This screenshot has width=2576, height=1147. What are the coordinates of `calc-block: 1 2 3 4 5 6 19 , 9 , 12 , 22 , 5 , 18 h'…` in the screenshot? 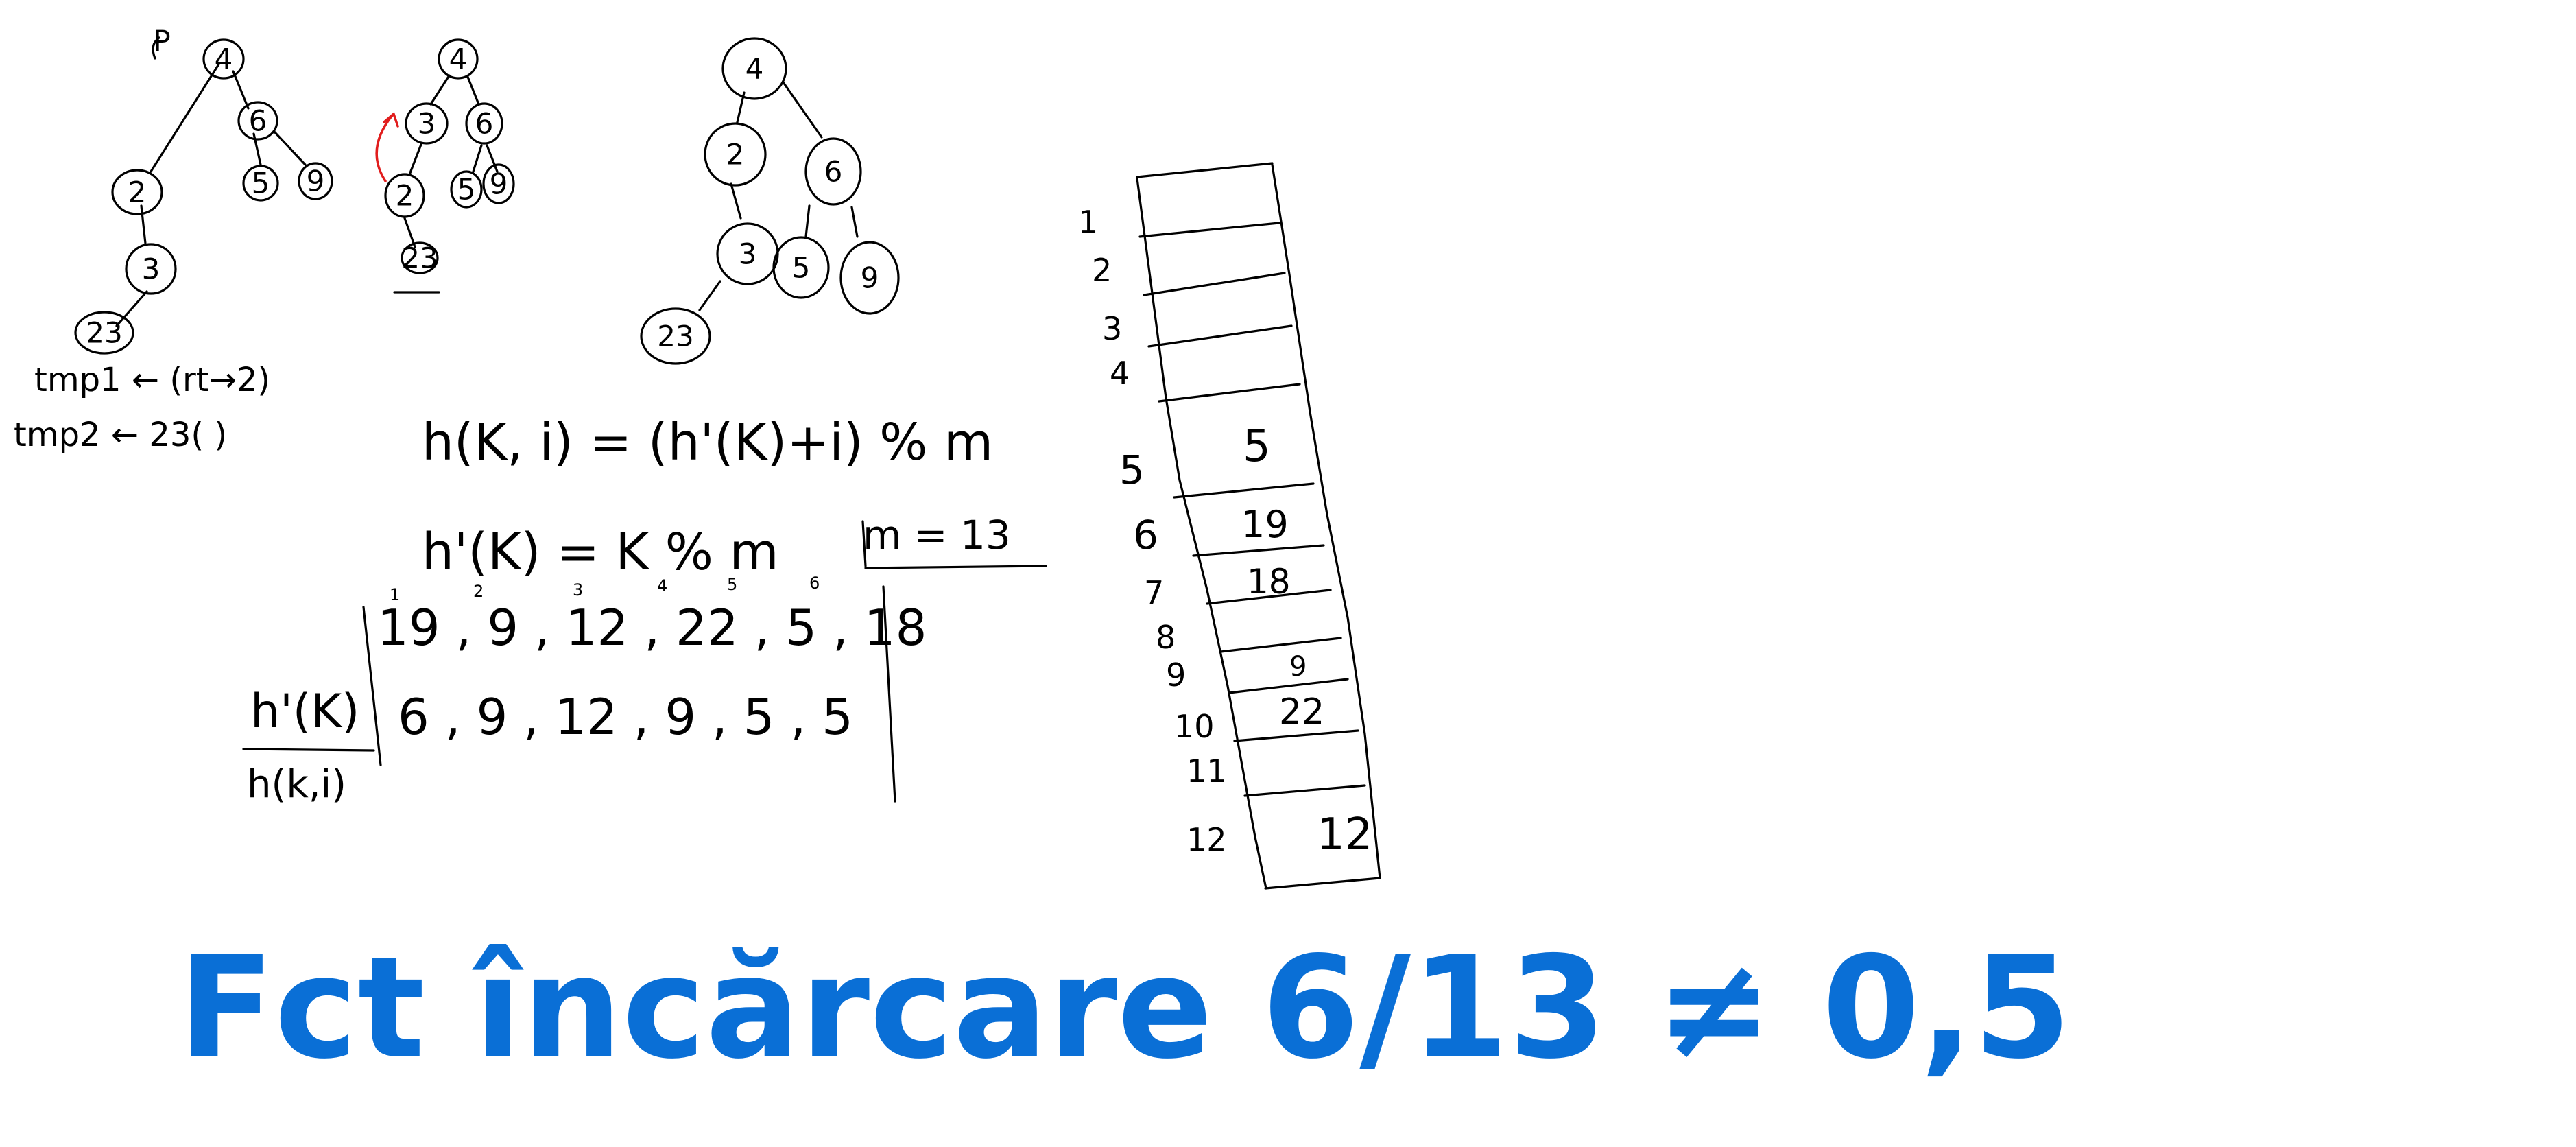 It's located at (584, 690).